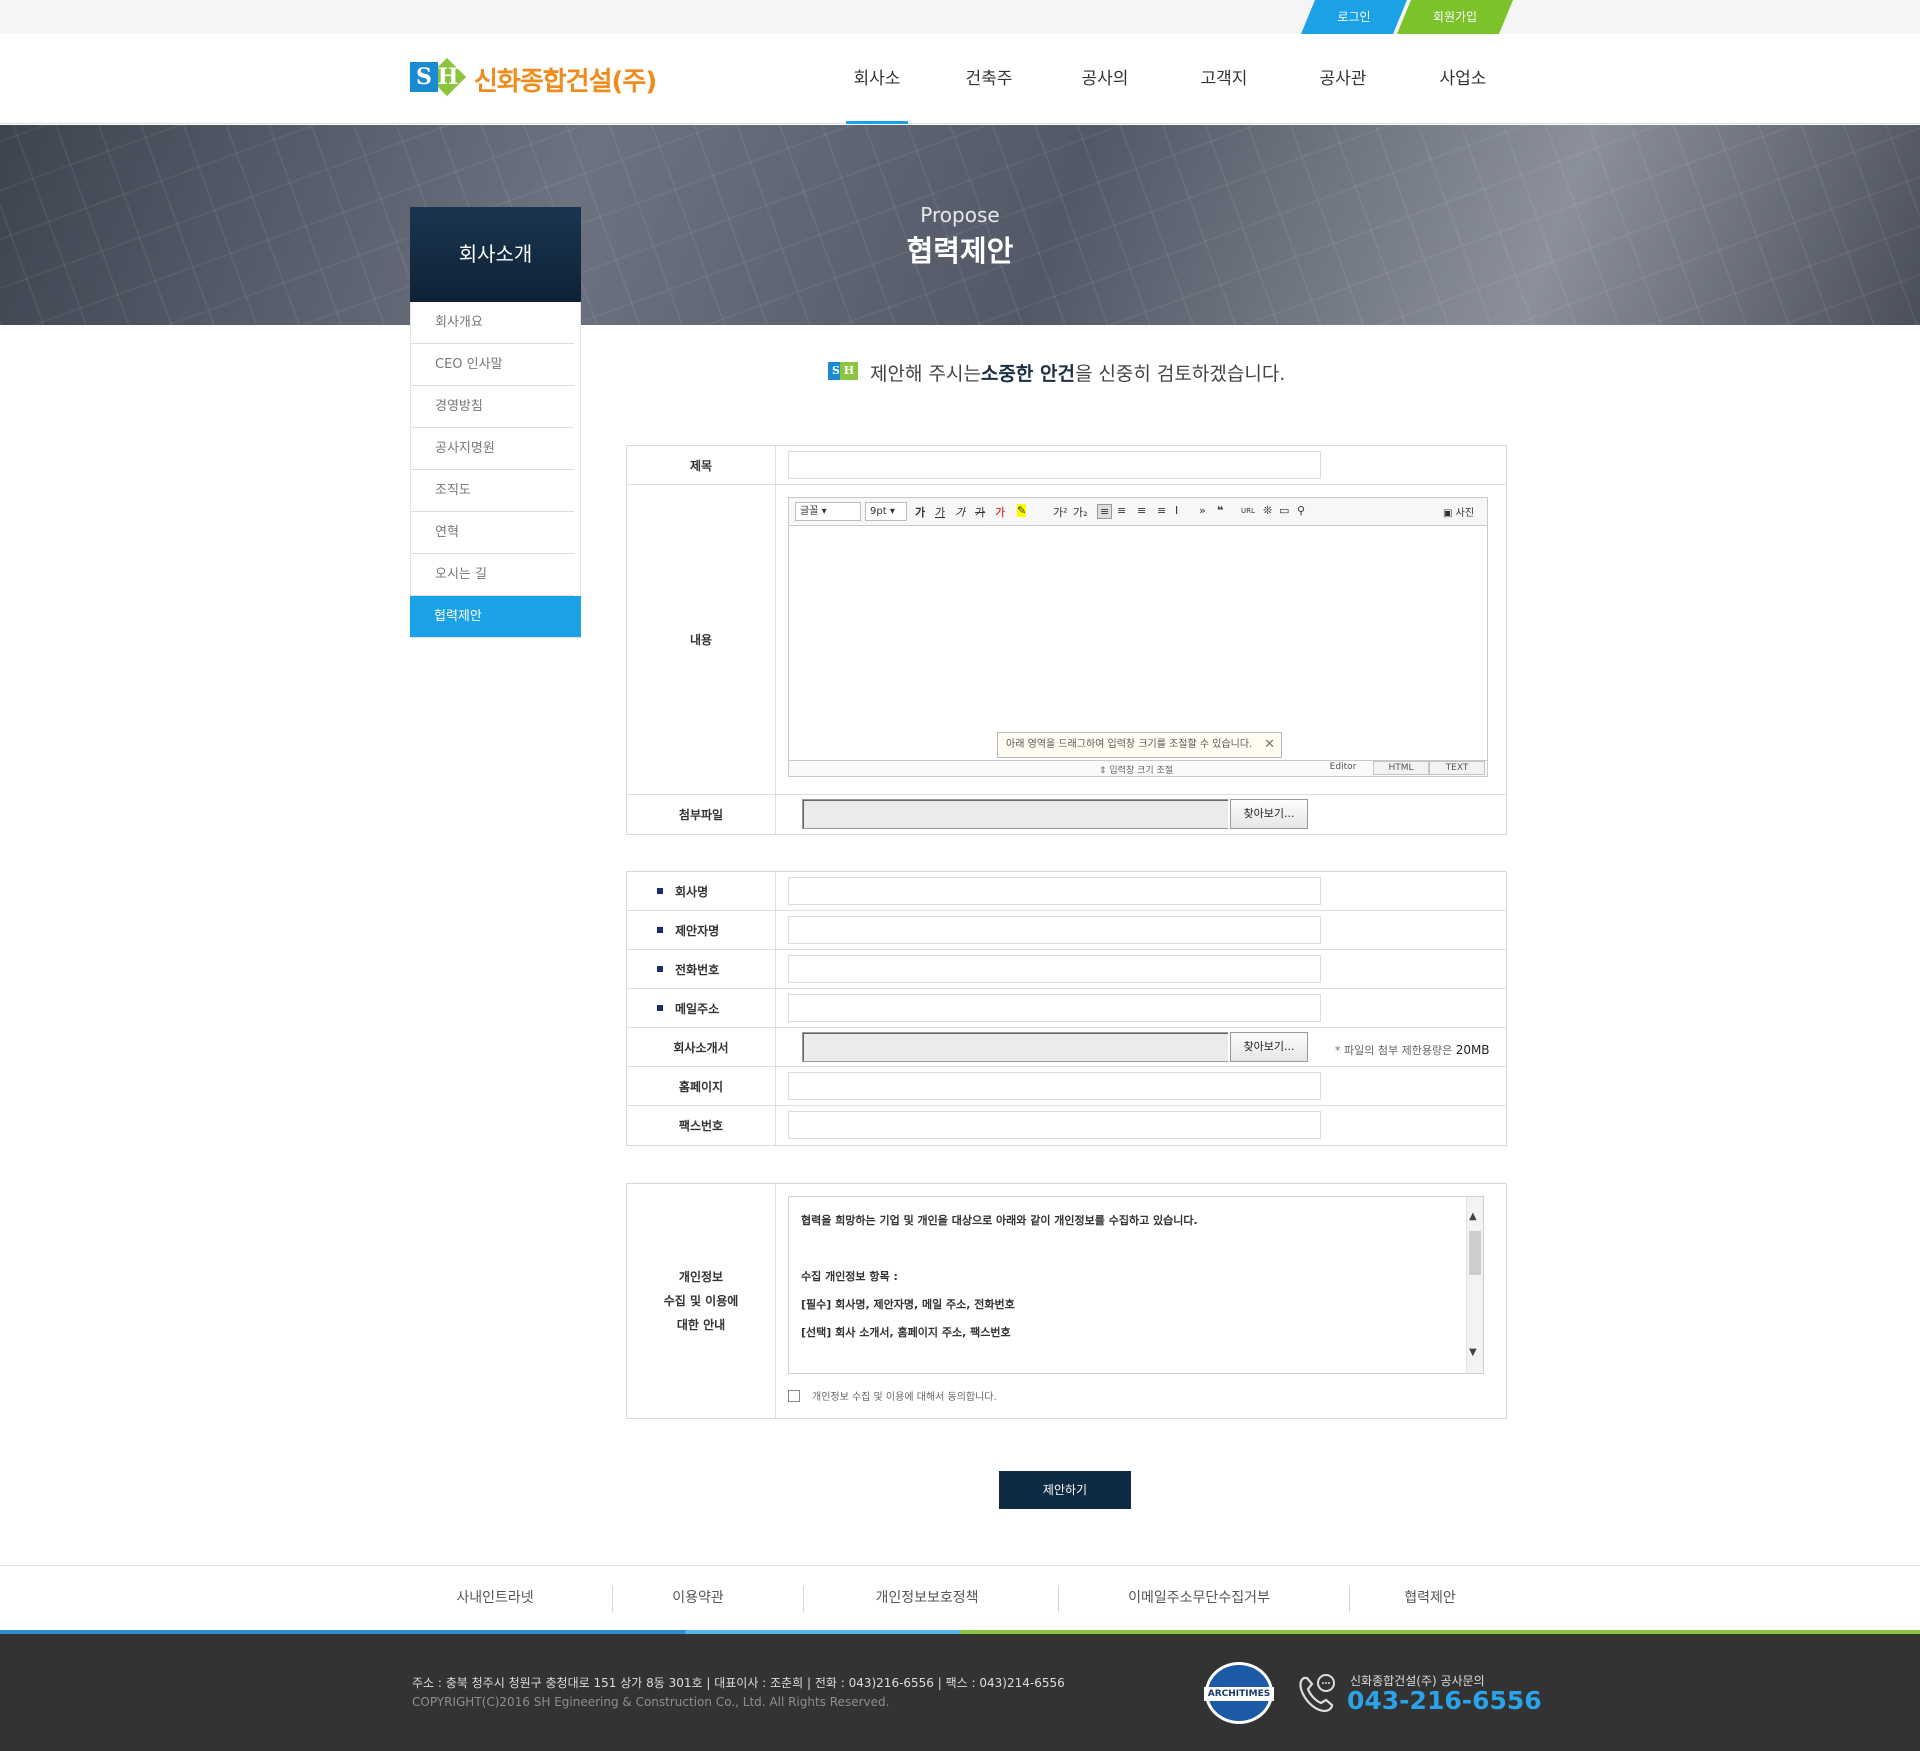  What do you see at coordinates (1343, 768) in the screenshot?
I see `mode-editor: Editor` at bounding box center [1343, 768].